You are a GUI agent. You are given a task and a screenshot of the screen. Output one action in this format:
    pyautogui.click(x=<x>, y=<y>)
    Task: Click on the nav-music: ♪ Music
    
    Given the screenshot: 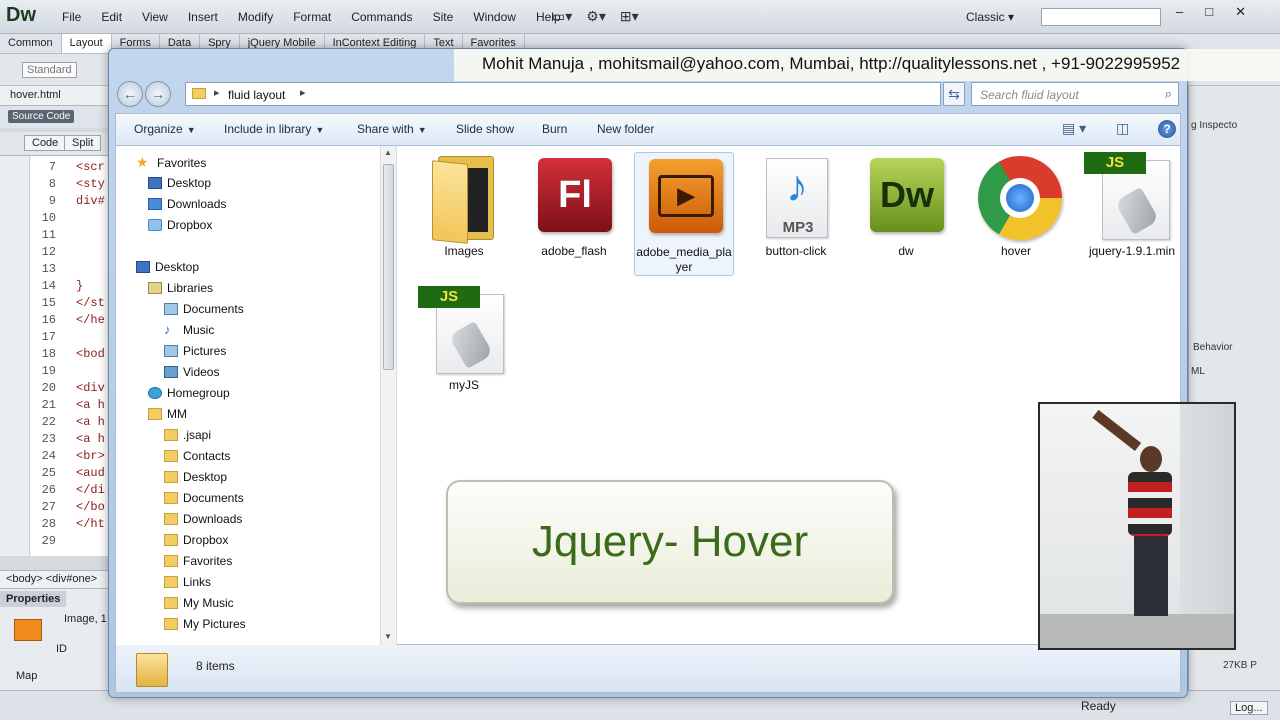 What is the action you would take?
    pyautogui.click(x=189, y=330)
    